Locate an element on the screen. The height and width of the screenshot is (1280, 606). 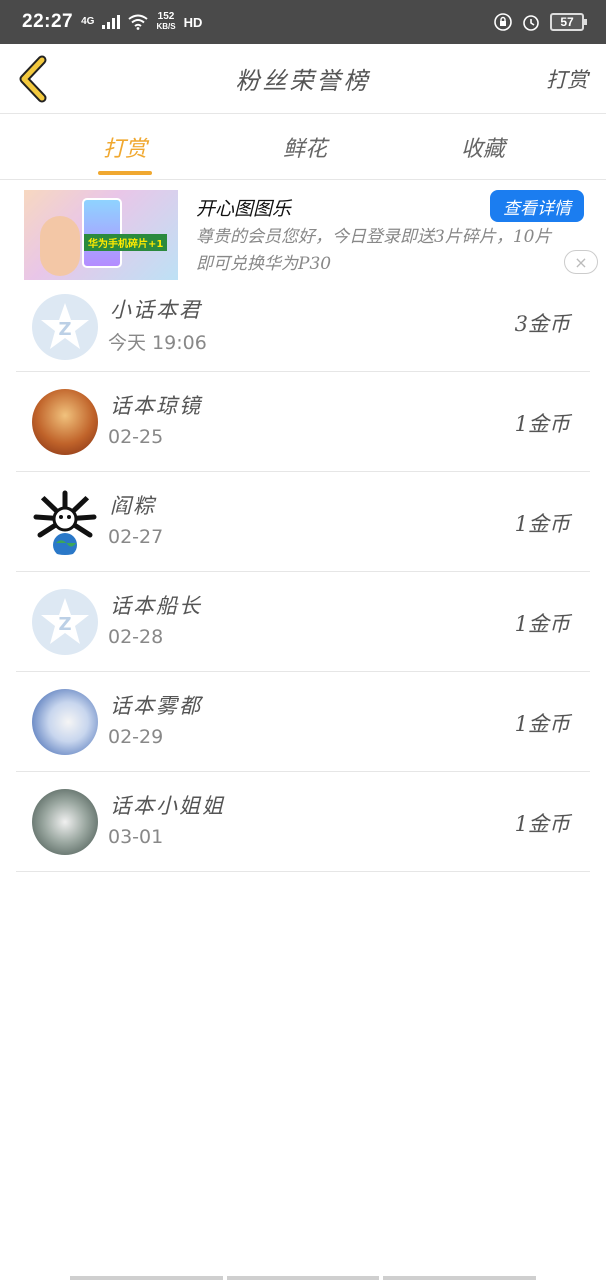
network-speed-unit: KB/S is located at coordinates (166, 26).